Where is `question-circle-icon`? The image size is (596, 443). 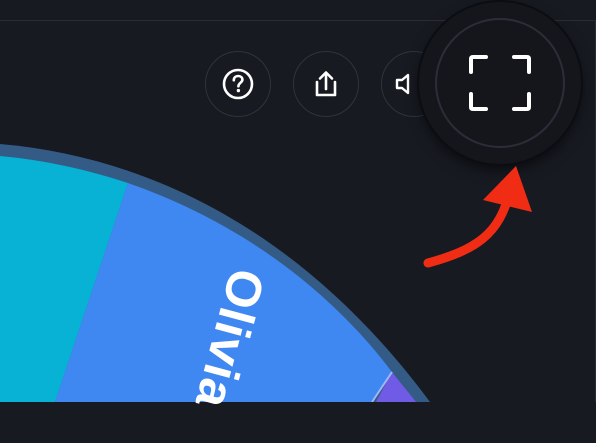
question-circle-icon is located at coordinates (238, 84).